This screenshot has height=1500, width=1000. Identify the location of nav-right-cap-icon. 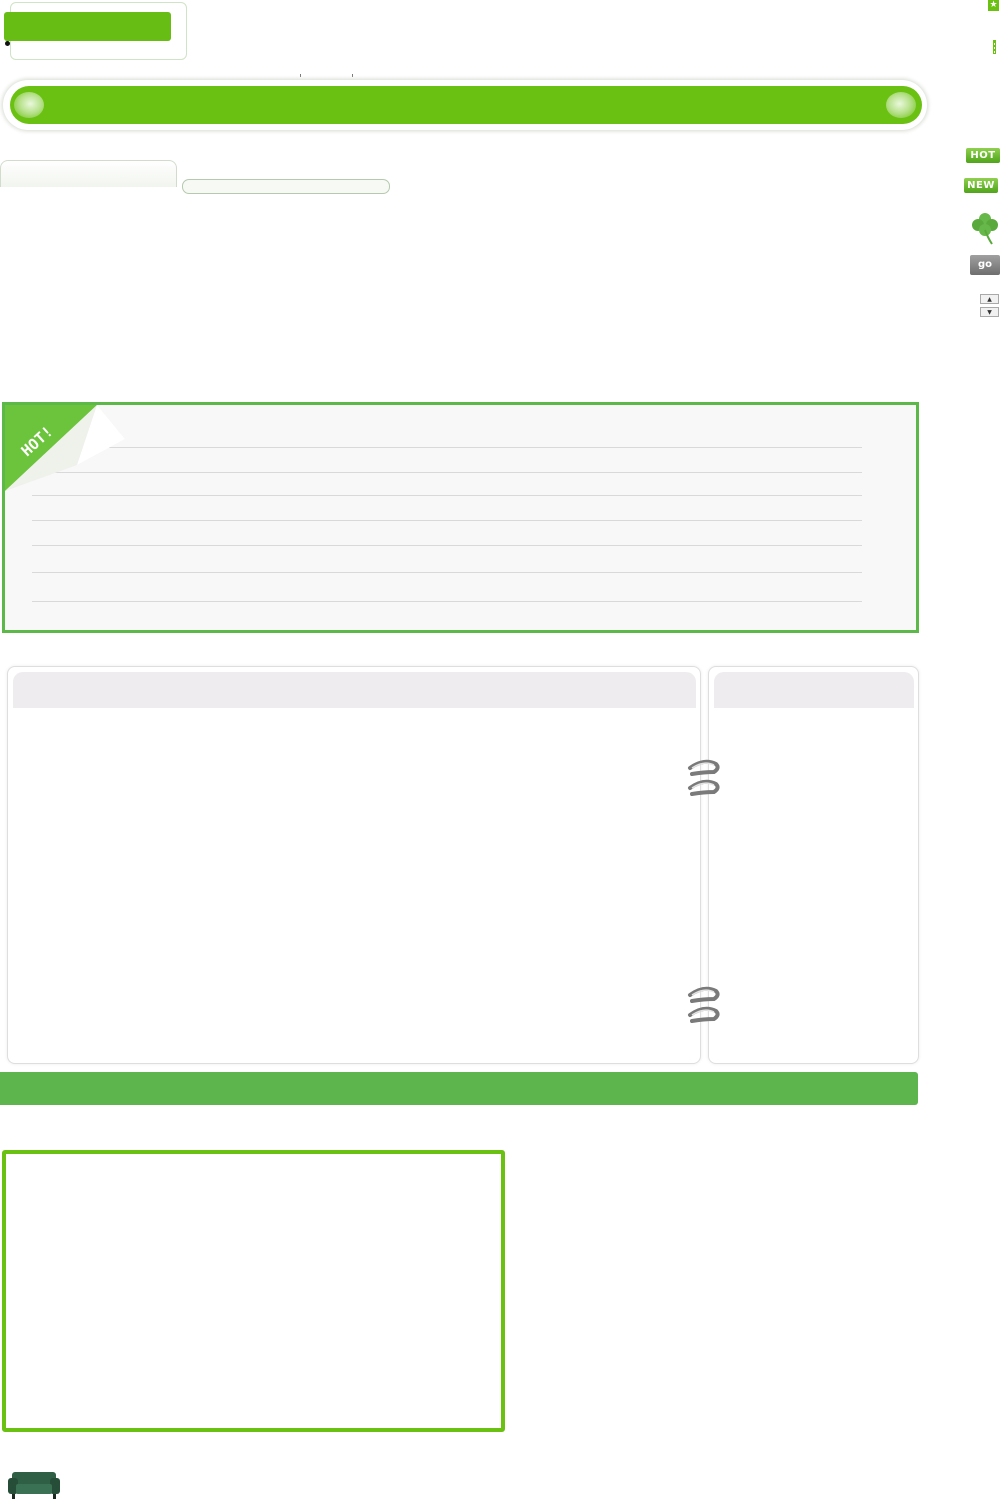
(901, 105).